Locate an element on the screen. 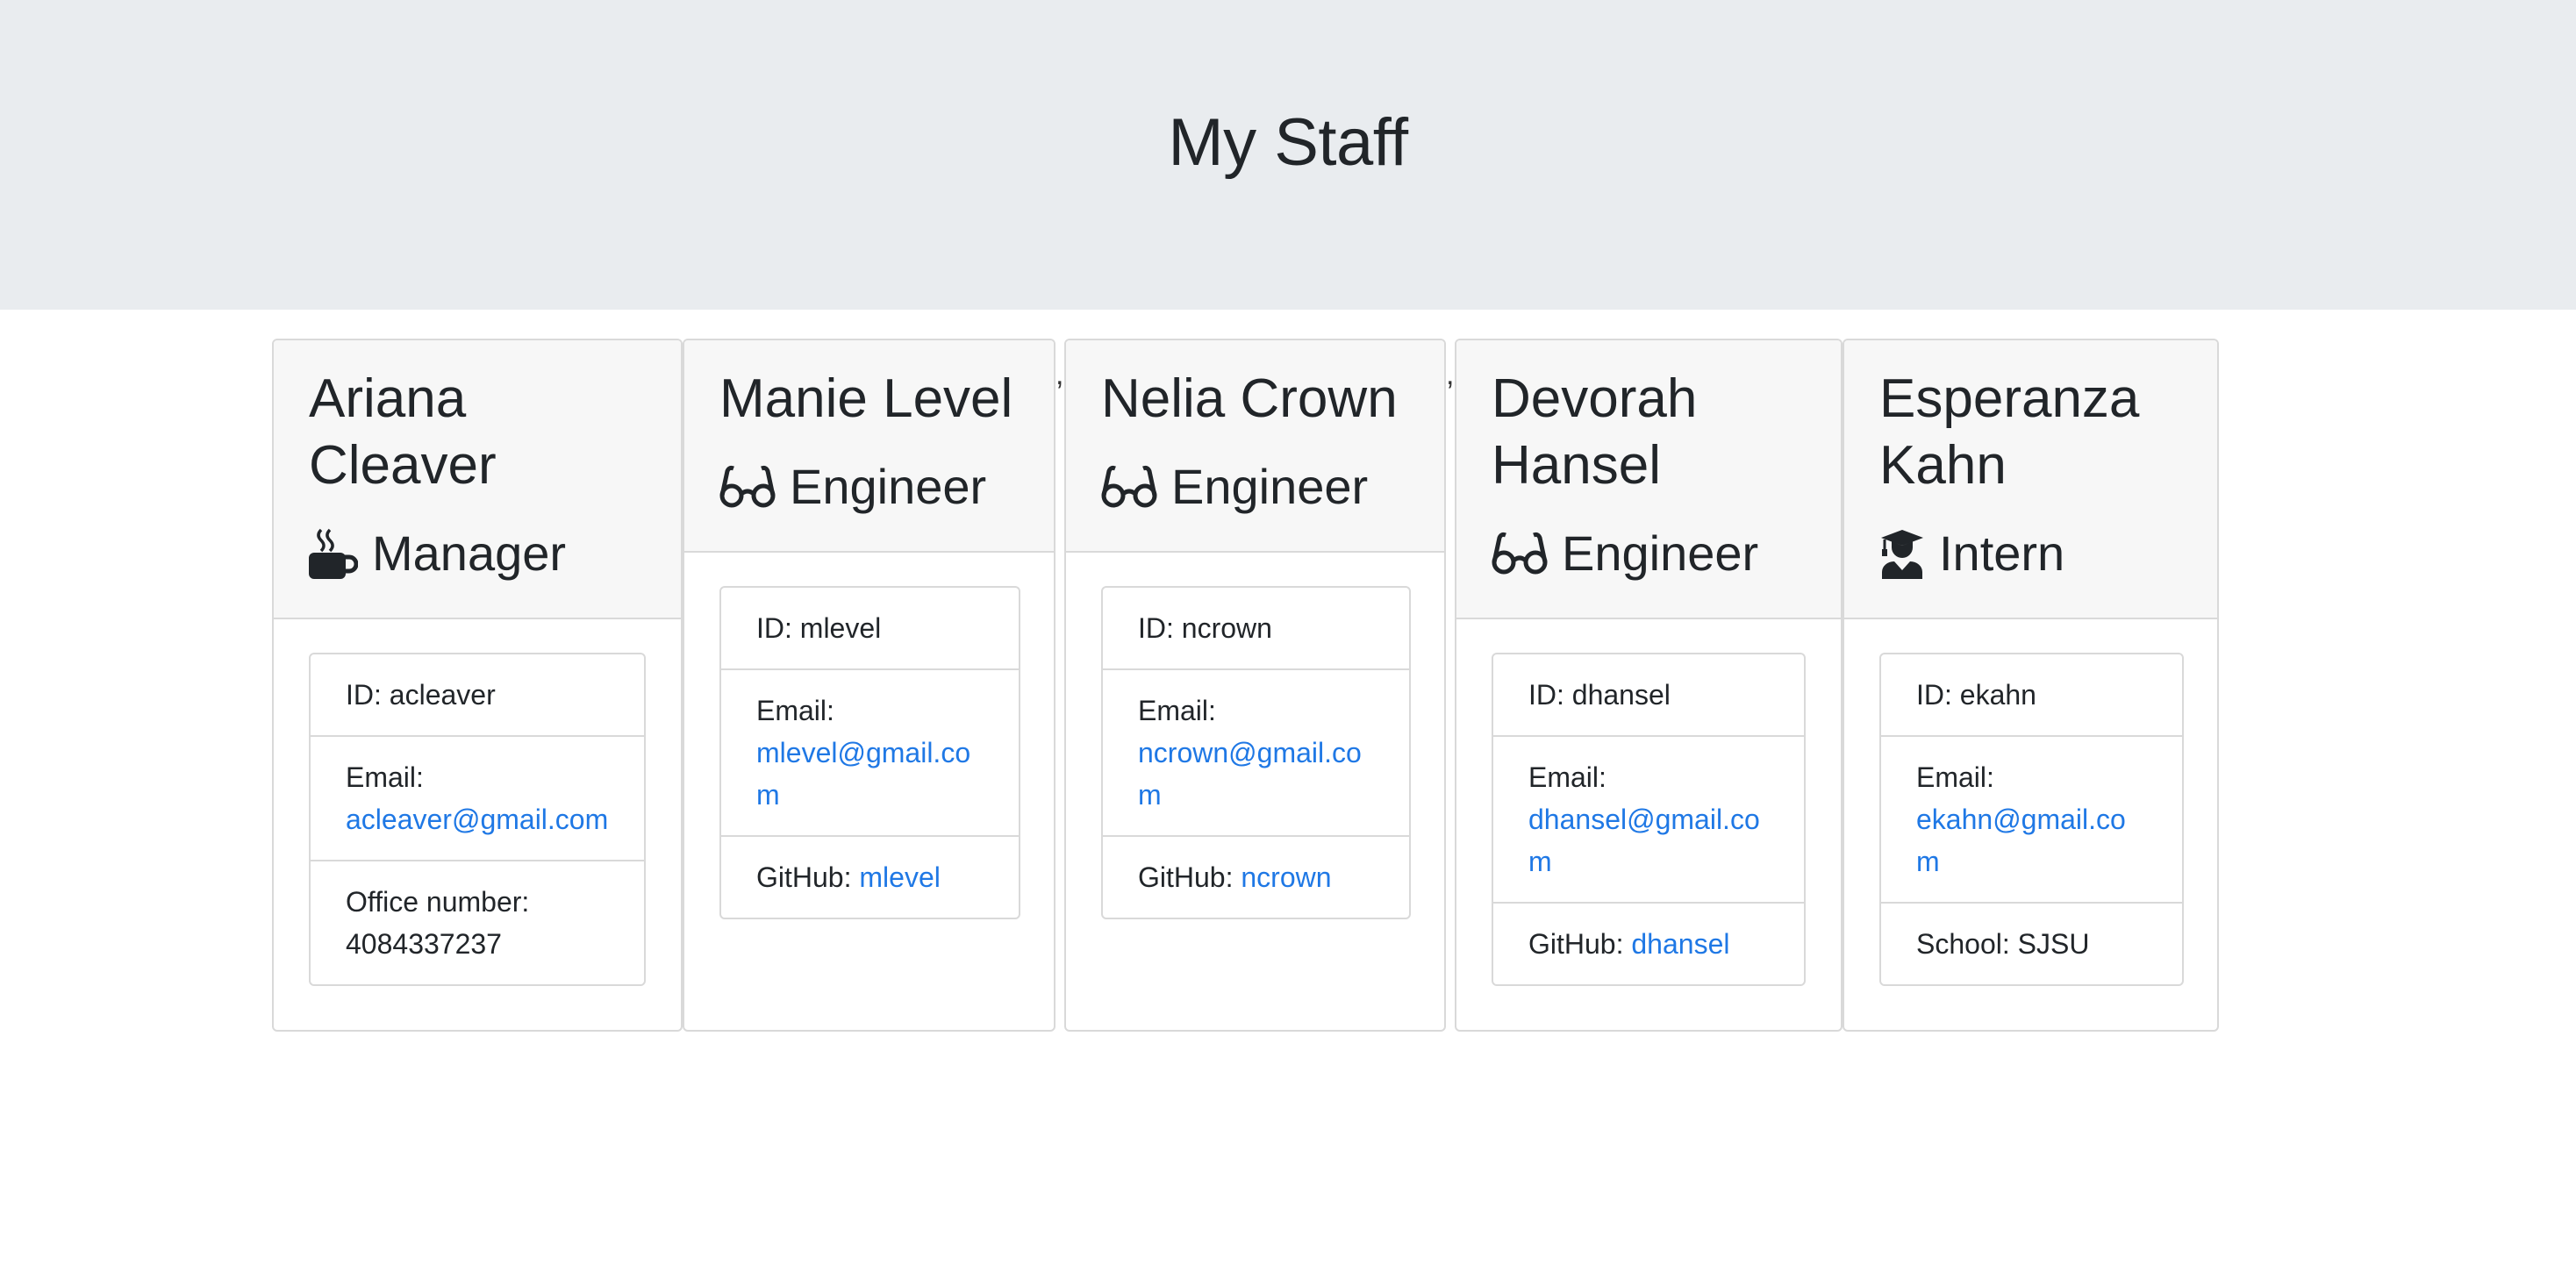  coffee-icon is located at coordinates (340, 553).